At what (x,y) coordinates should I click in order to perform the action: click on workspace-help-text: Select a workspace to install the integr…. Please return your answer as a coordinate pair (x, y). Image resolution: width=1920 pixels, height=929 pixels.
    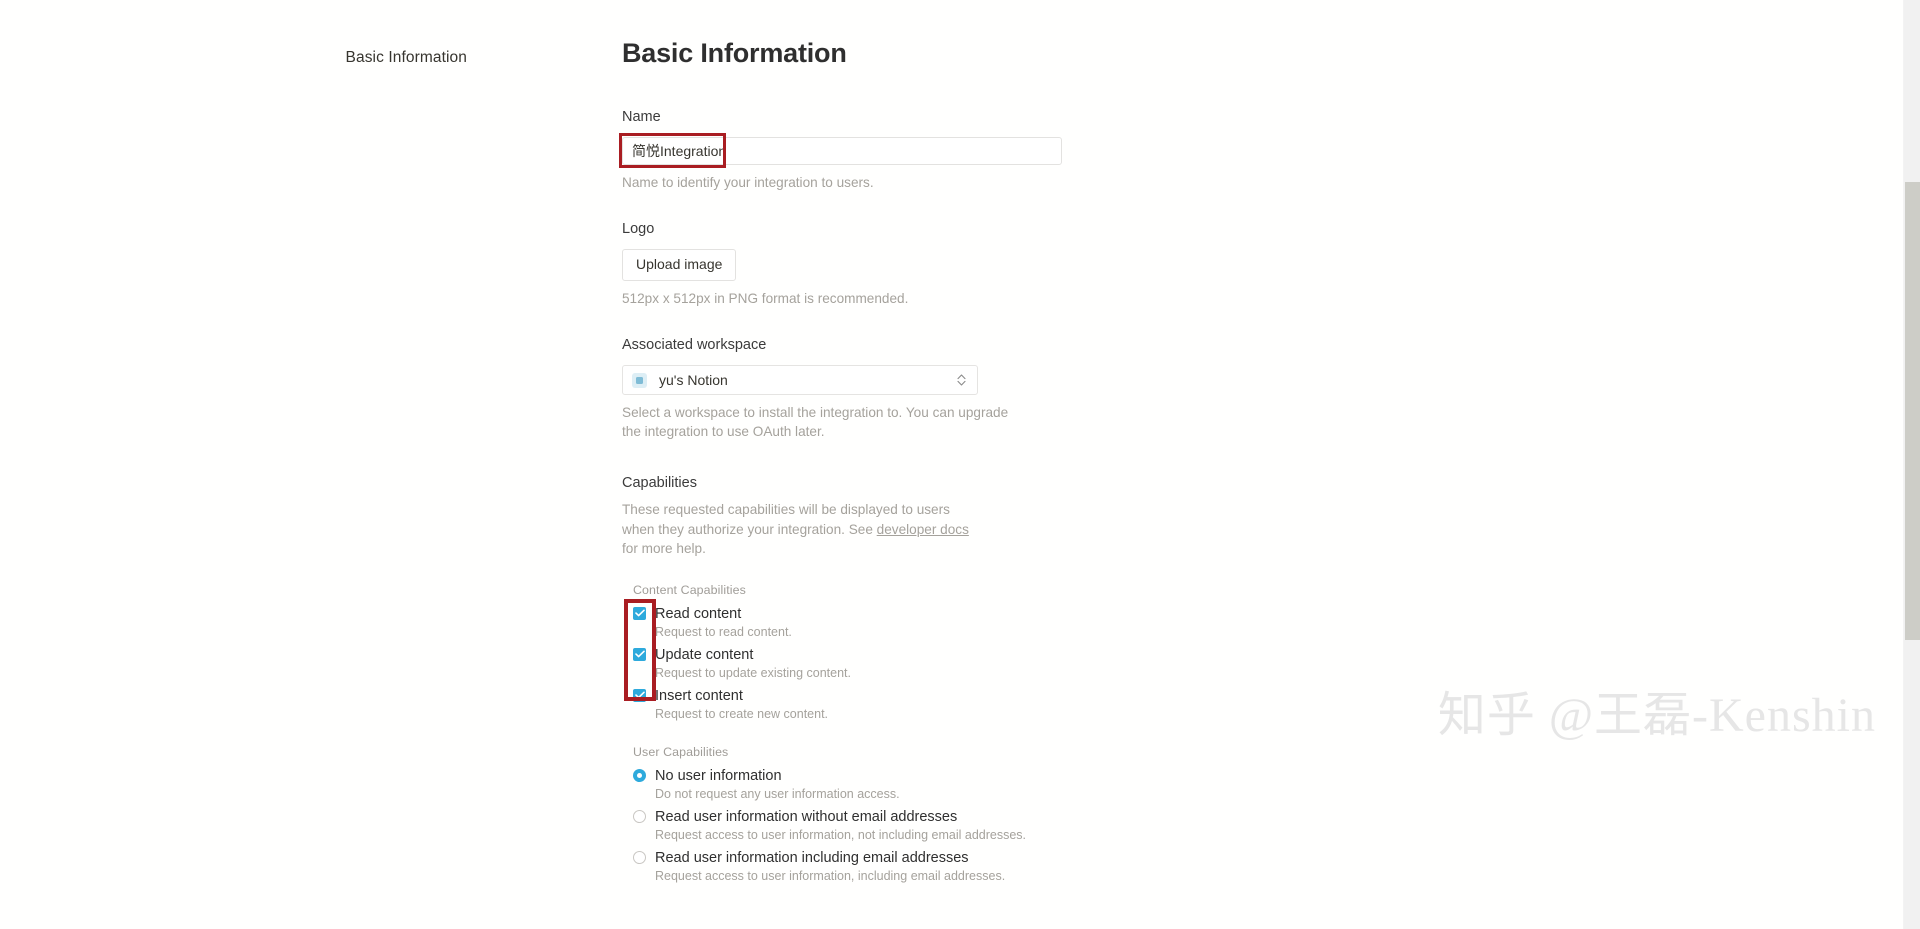
    Looking at the image, I should click on (842, 422).